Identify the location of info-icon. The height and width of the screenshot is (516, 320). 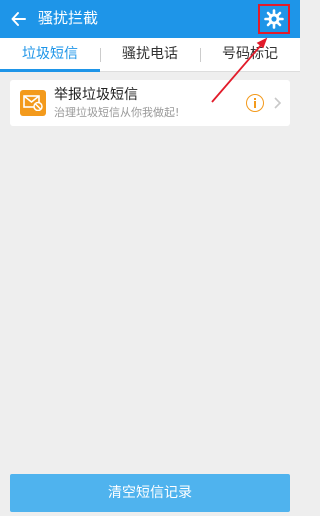
(255, 103).